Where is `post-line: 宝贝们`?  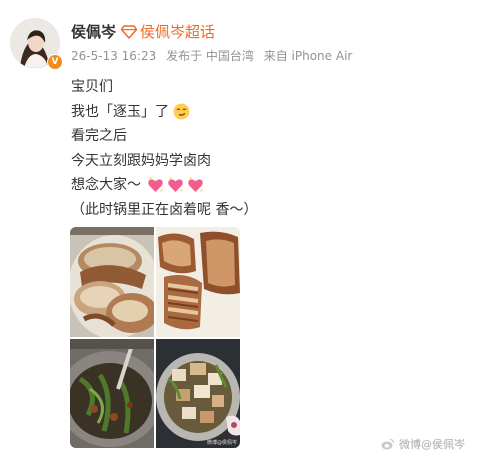
post-line: 宝贝们 is located at coordinates (92, 87).